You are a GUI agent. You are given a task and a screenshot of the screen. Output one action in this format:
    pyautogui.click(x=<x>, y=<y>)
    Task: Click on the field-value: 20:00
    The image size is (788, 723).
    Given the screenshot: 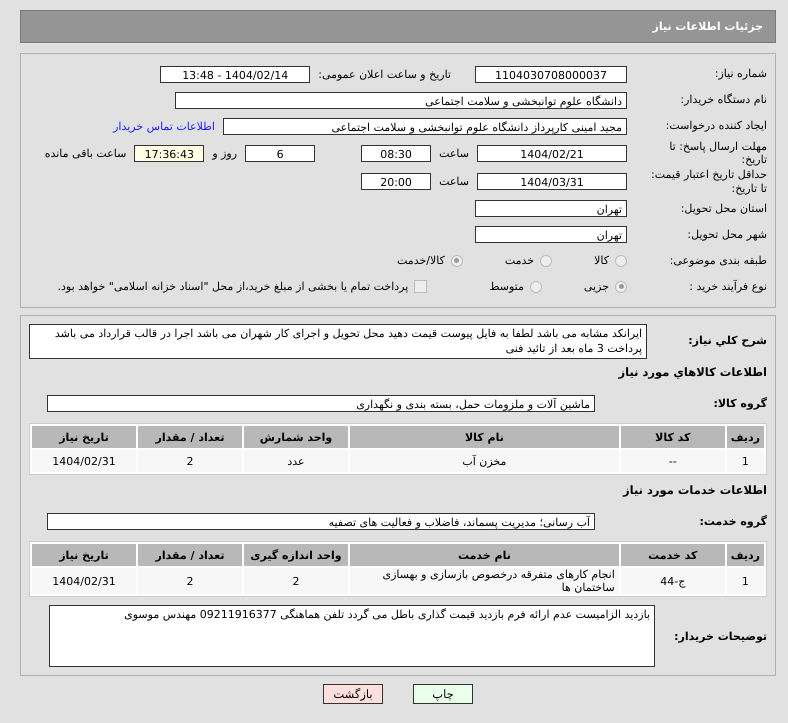 What is the action you would take?
    pyautogui.click(x=396, y=181)
    